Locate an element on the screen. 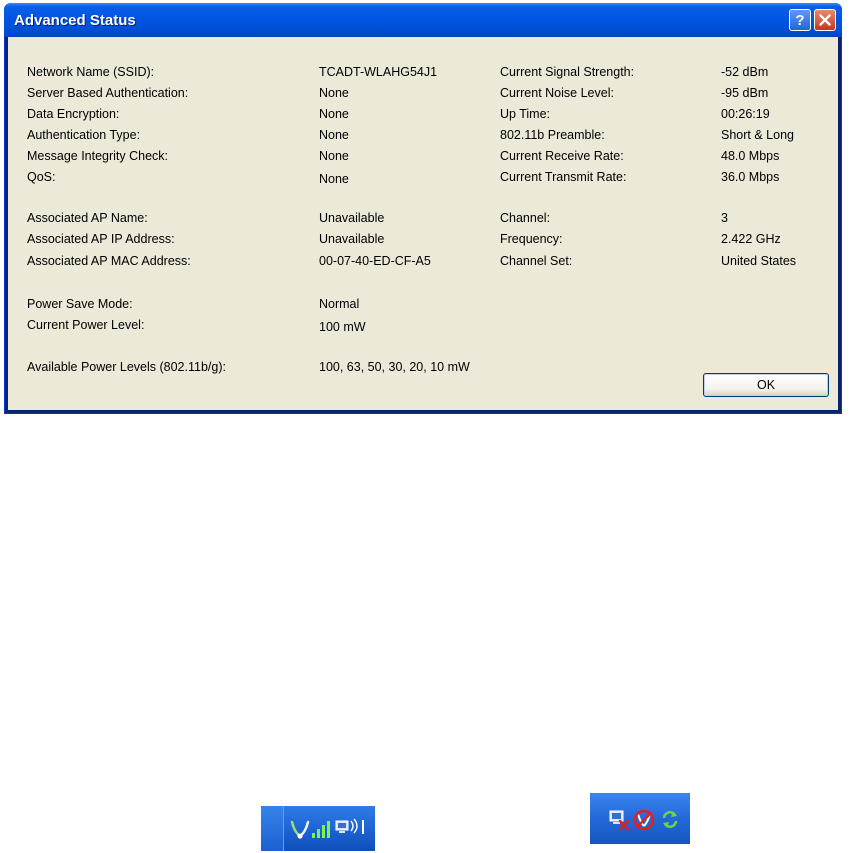 Image resolution: width=851 pixels, height=853 pixels. power-save-value: Normal is located at coordinates (339, 304).